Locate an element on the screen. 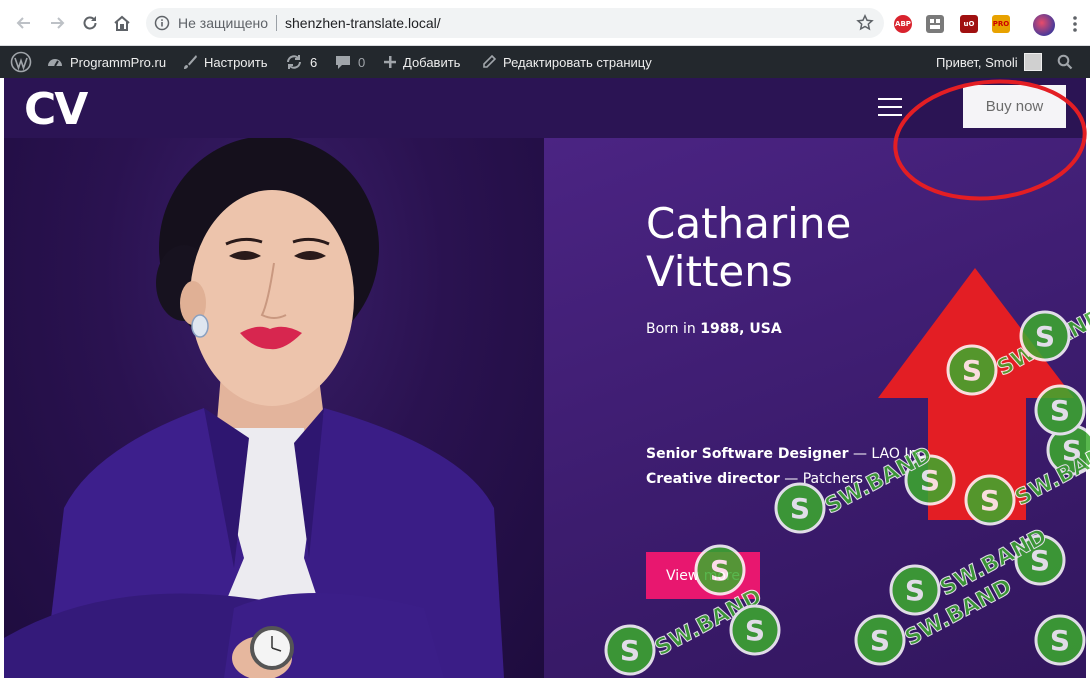 This screenshot has height=678, width=1090. back-button is located at coordinates (24, 23).